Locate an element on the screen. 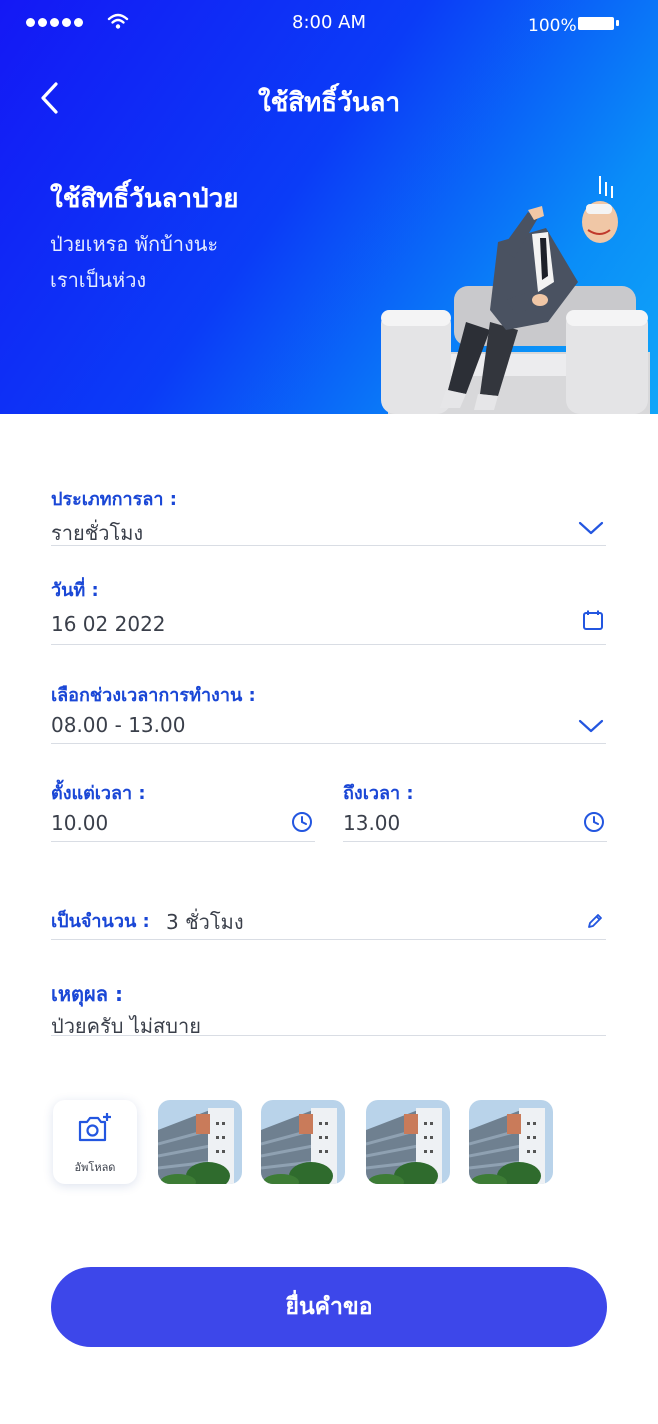 The height and width of the screenshot is (1424, 658). hero-subtitle-line: เราเป็นห่วง is located at coordinates (98, 280).